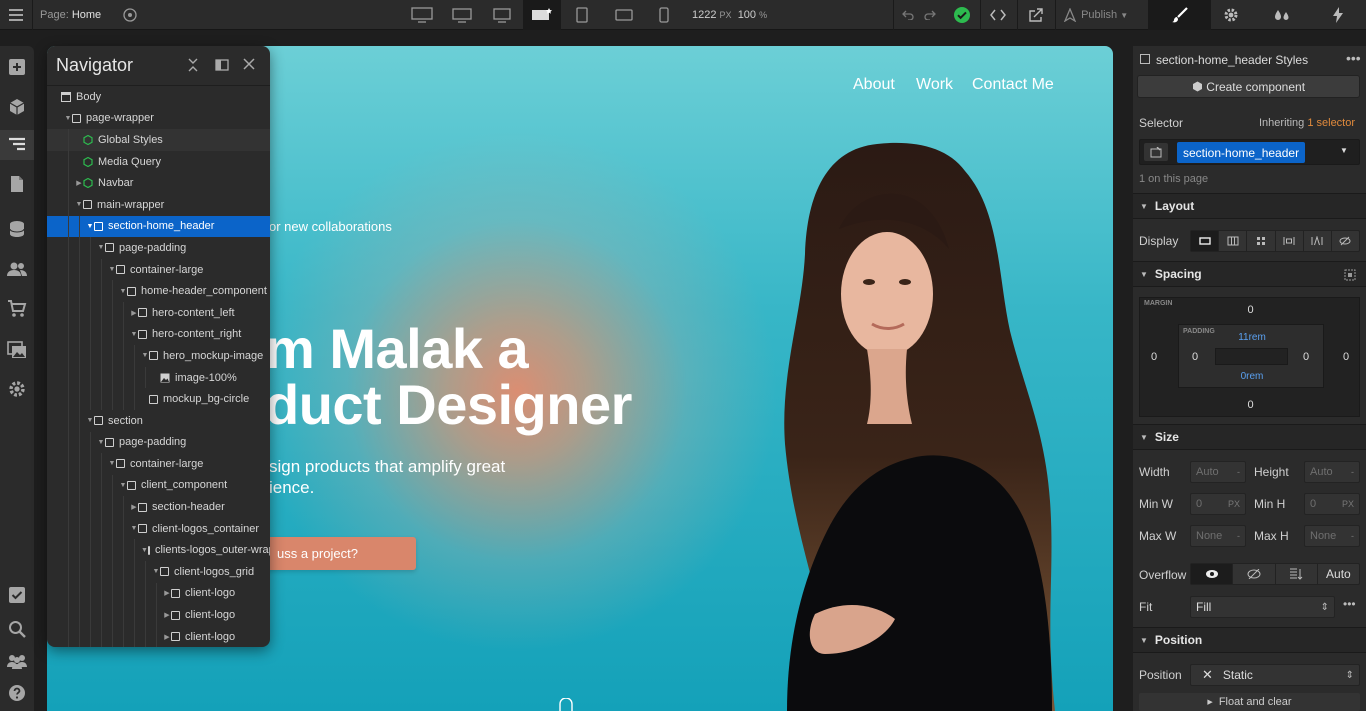 This screenshot has height=711, width=1366. Describe the element at coordinates (158, 528) in the screenshot. I see `navigator-tree-row: ▼ client-logos_container` at that location.